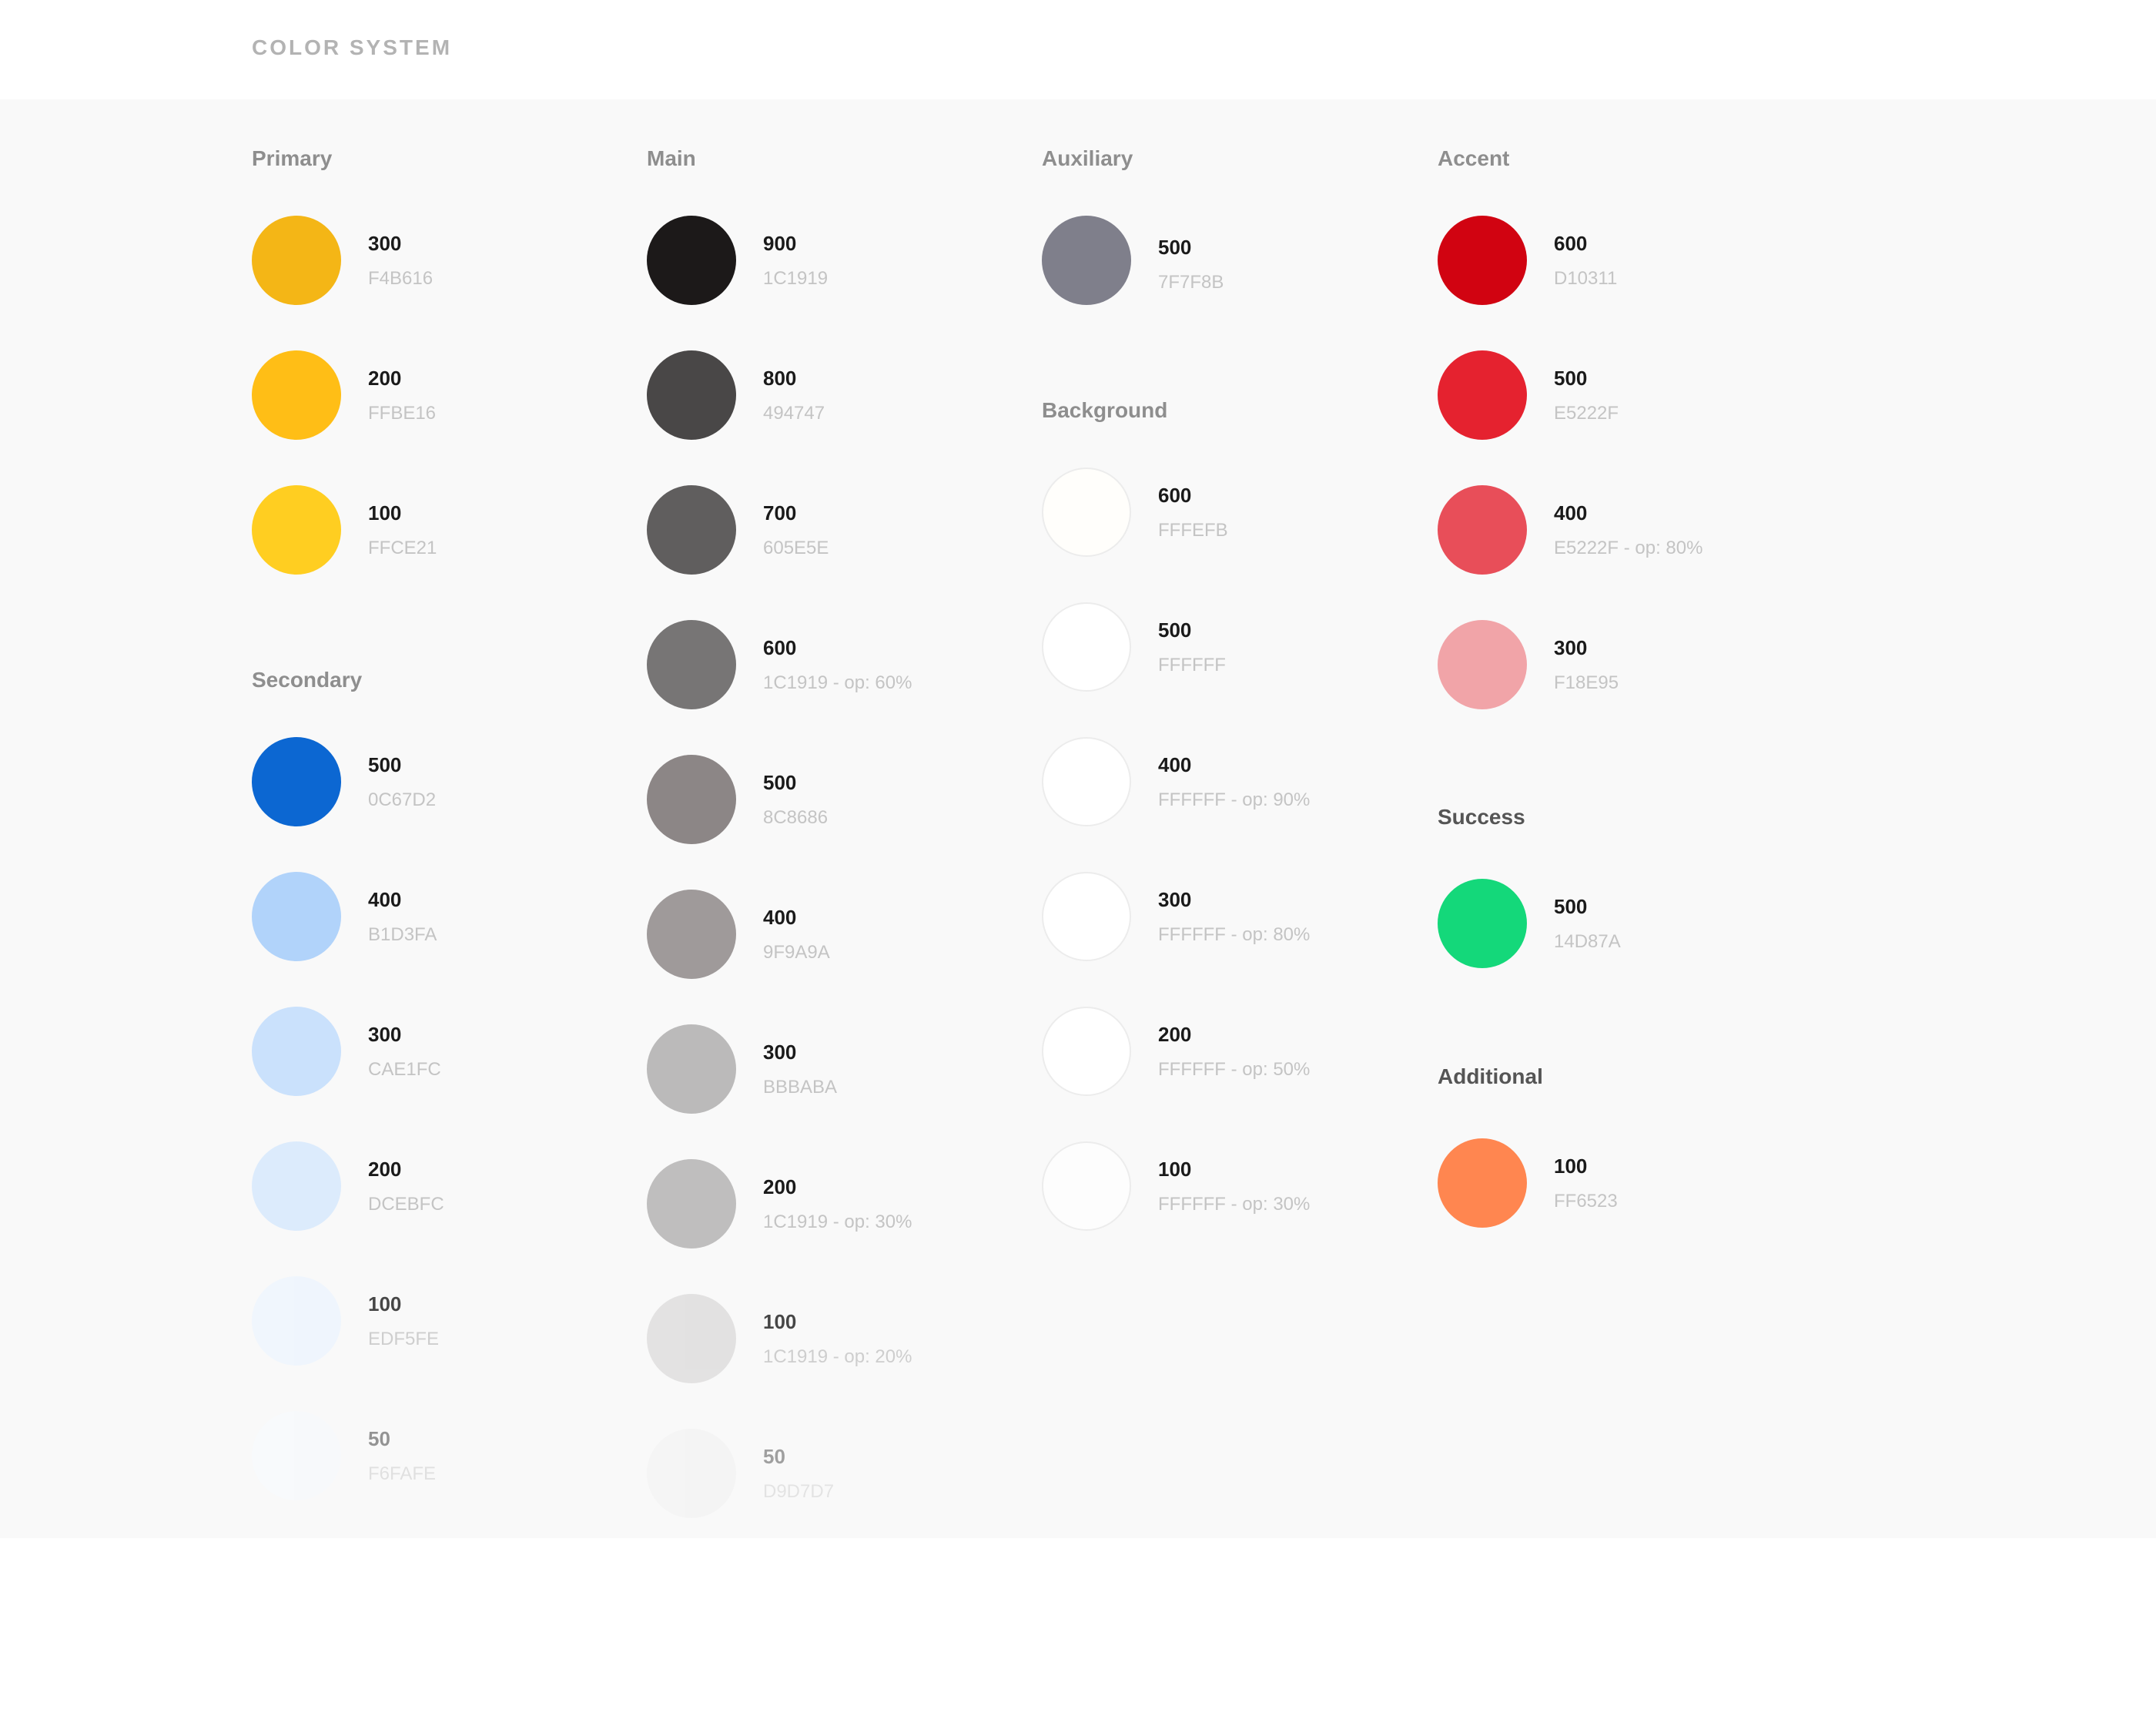  Describe the element at coordinates (808, 666) in the screenshot. I see `main-swatch-600: 600 1C1919 - op: 60%` at that location.